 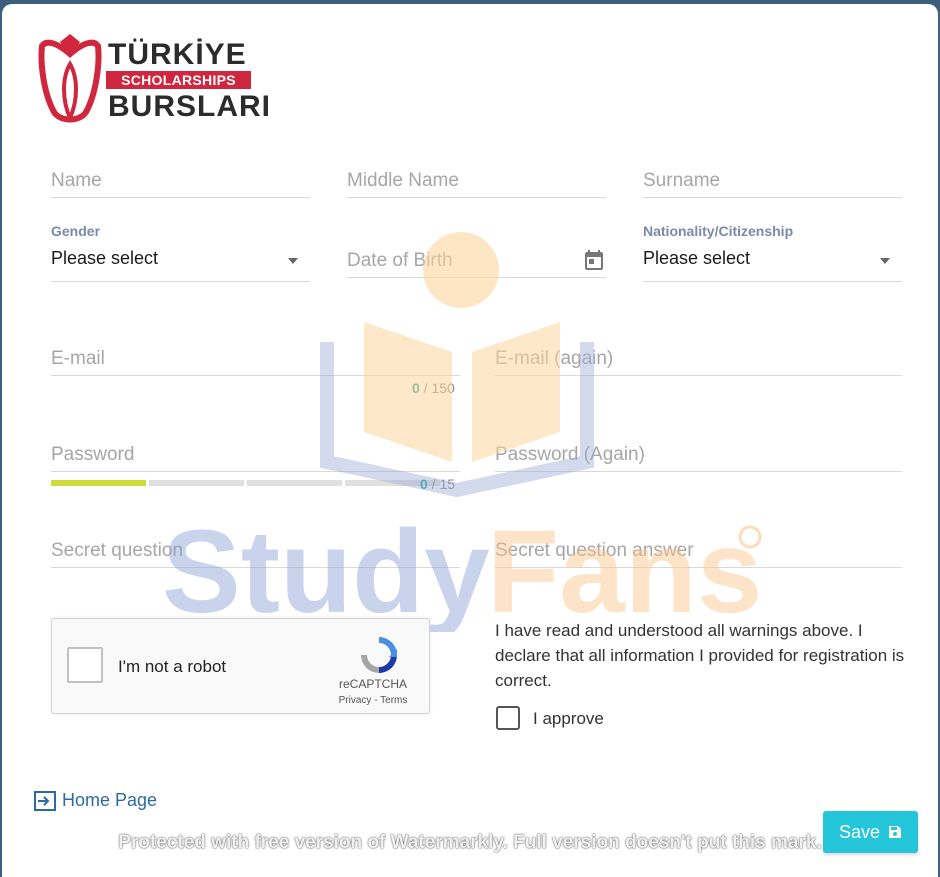 I want to click on secret-question-field, so click(x=255, y=543).